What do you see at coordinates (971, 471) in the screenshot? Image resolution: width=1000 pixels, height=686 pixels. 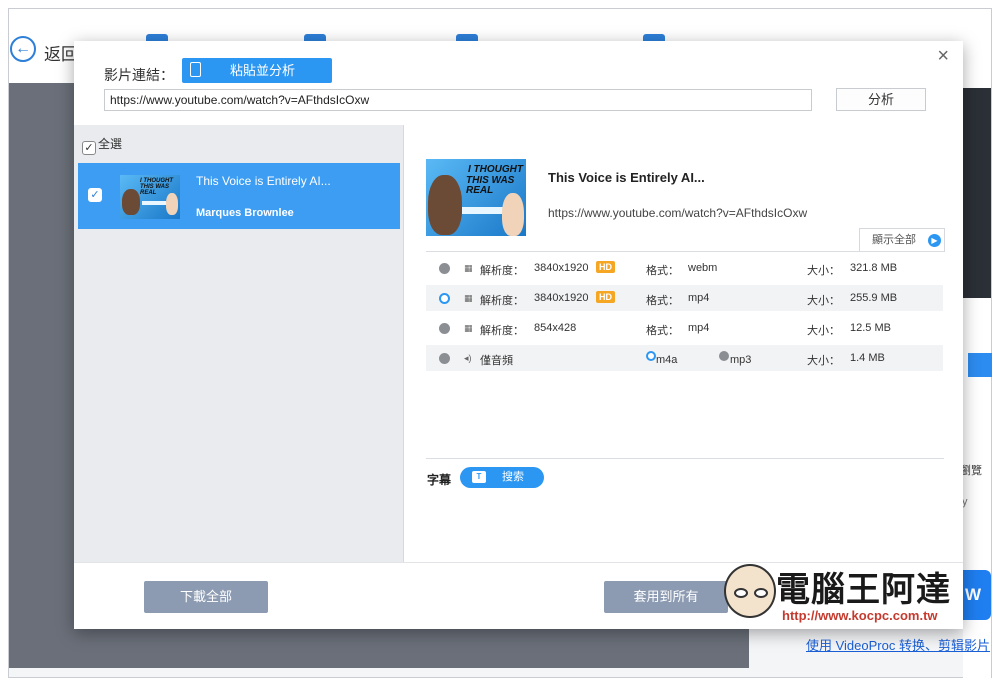 I see `app-right-text: 瀏覽` at bounding box center [971, 471].